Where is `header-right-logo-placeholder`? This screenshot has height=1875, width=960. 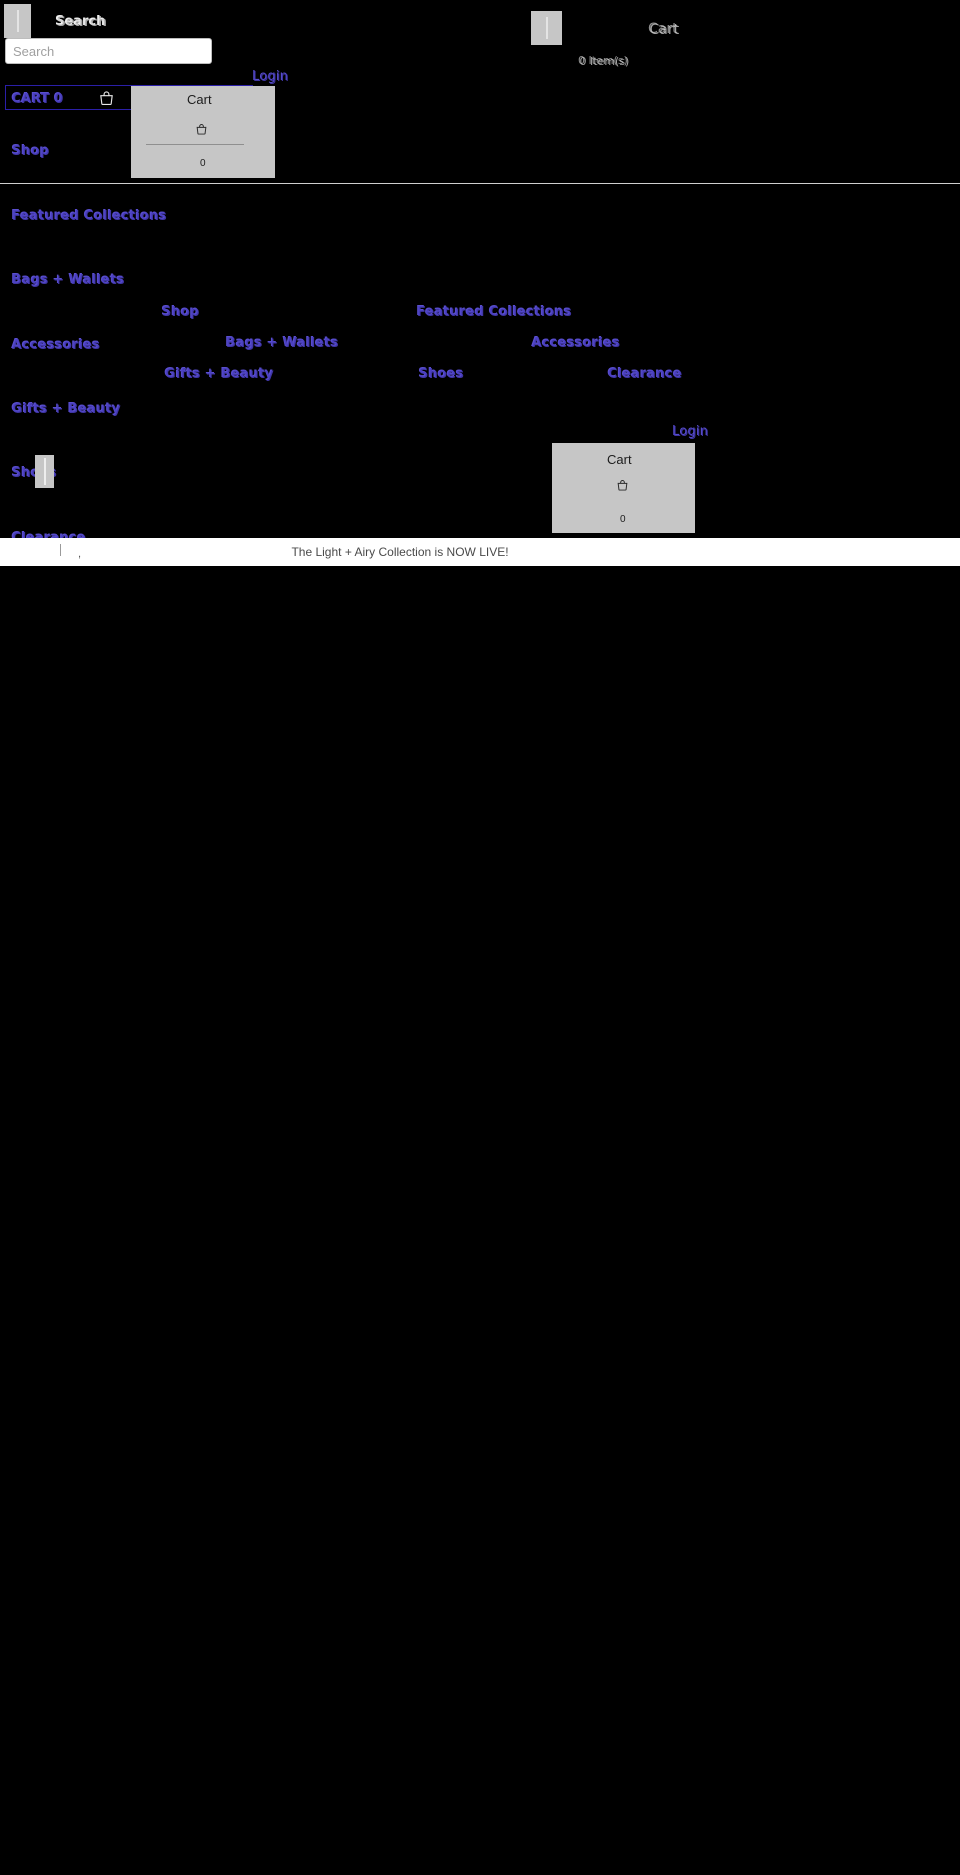
header-right-logo-placeholder is located at coordinates (546, 28).